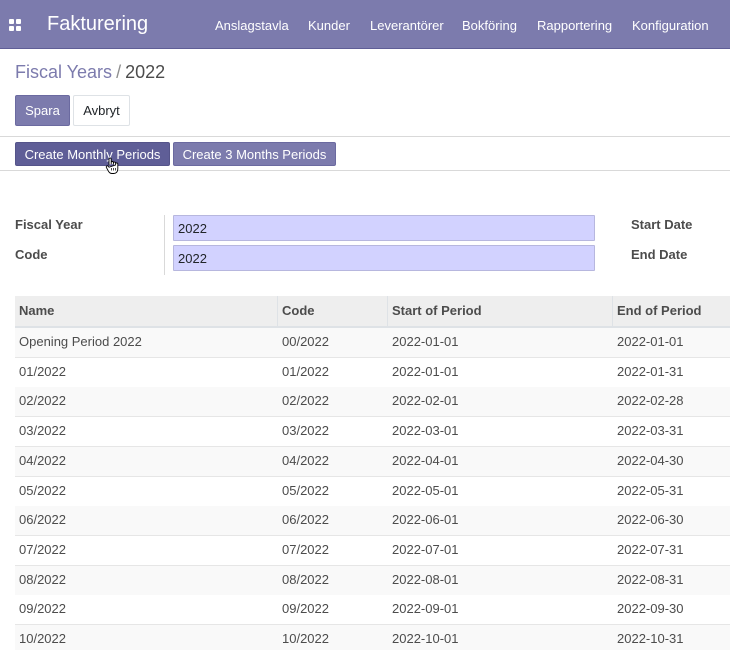  I want to click on table-row: 08/2022 08/2022 2022-08-01 2022-08-31, so click(372, 580).